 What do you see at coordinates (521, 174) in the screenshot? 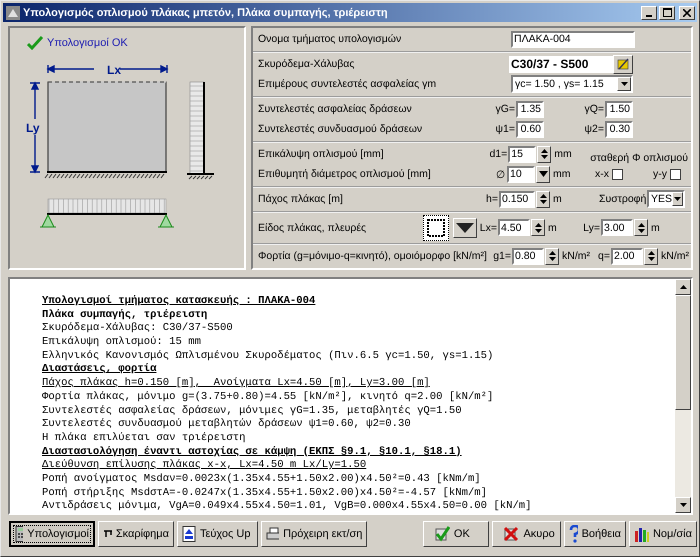
I see `diameter-input: 10` at bounding box center [521, 174].